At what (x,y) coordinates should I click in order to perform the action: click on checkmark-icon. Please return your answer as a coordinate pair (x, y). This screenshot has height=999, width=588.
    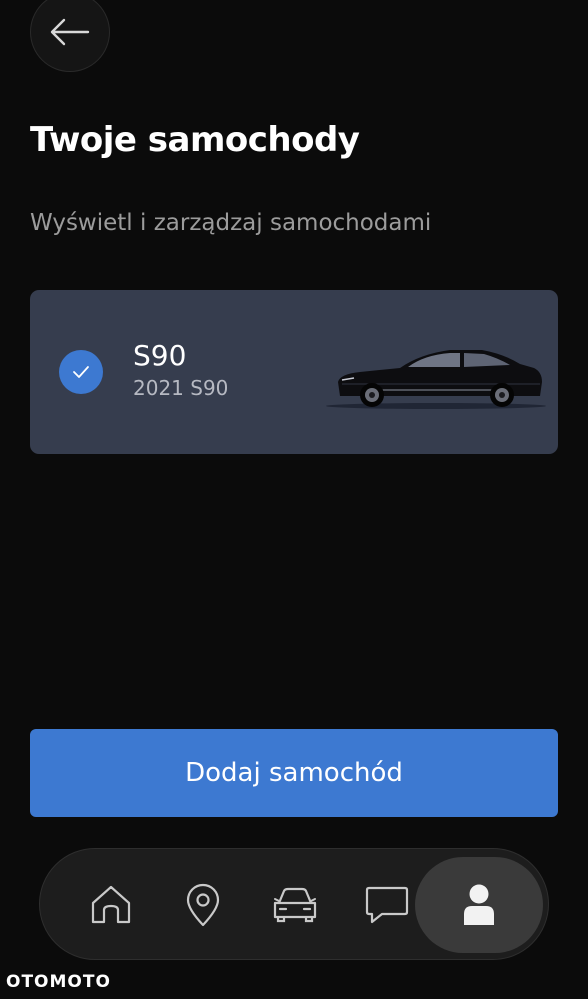
    Looking at the image, I should click on (81, 372).